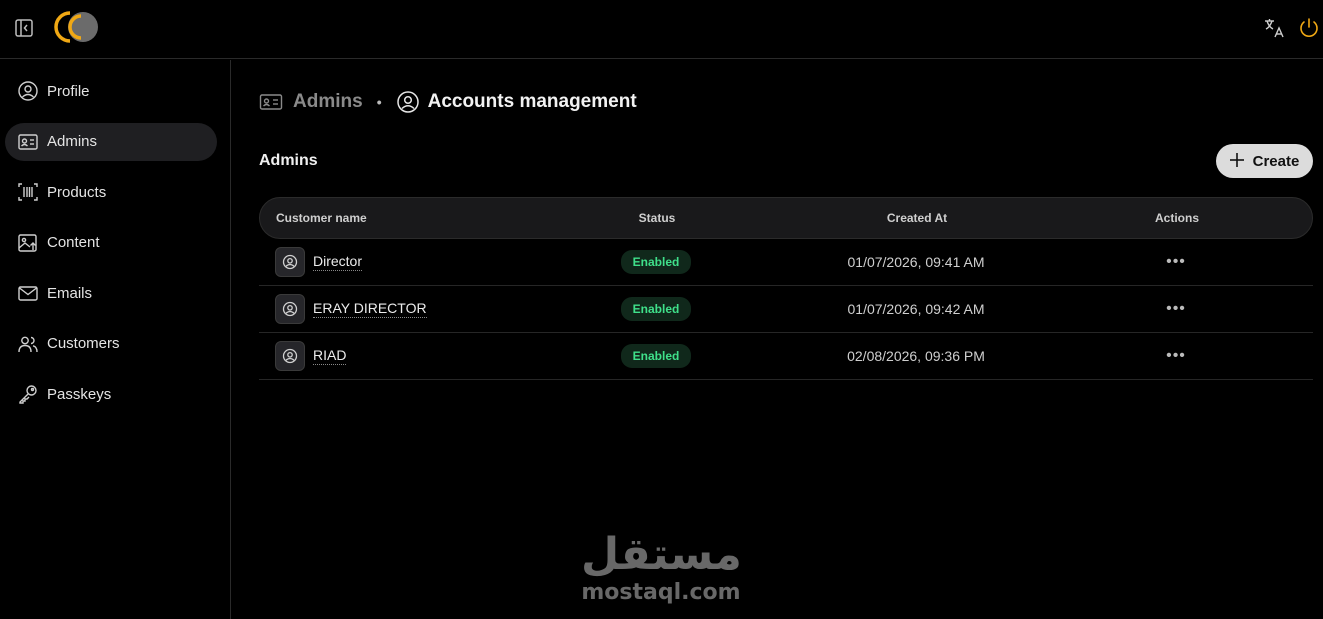 Image resolution: width=1323 pixels, height=619 pixels. Describe the element at coordinates (330, 356) in the screenshot. I see `admin-name-link: RIAD` at that location.